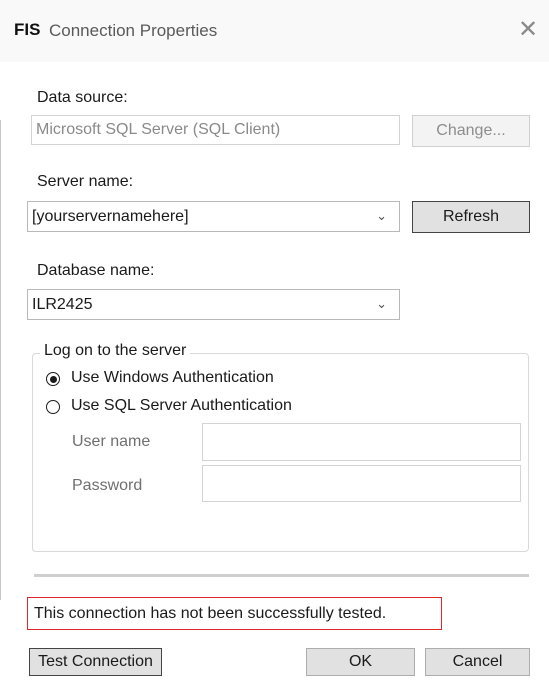 This screenshot has height=690, width=549. I want to click on server-name-value: [yourservernamehere], so click(110, 216).